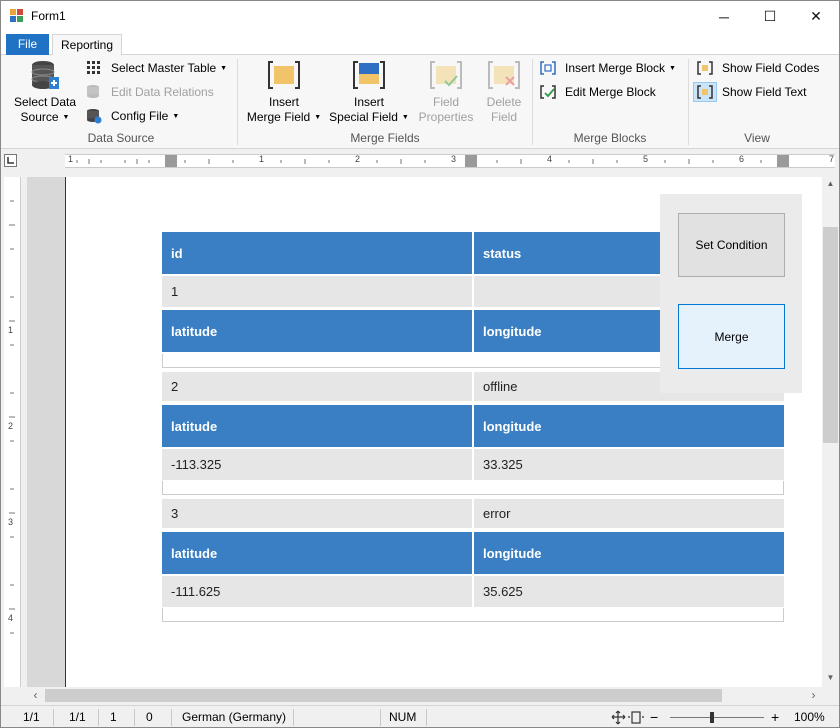  I want to click on insert-special-field-button: Insert Special Field ▼, so click(369, 93).